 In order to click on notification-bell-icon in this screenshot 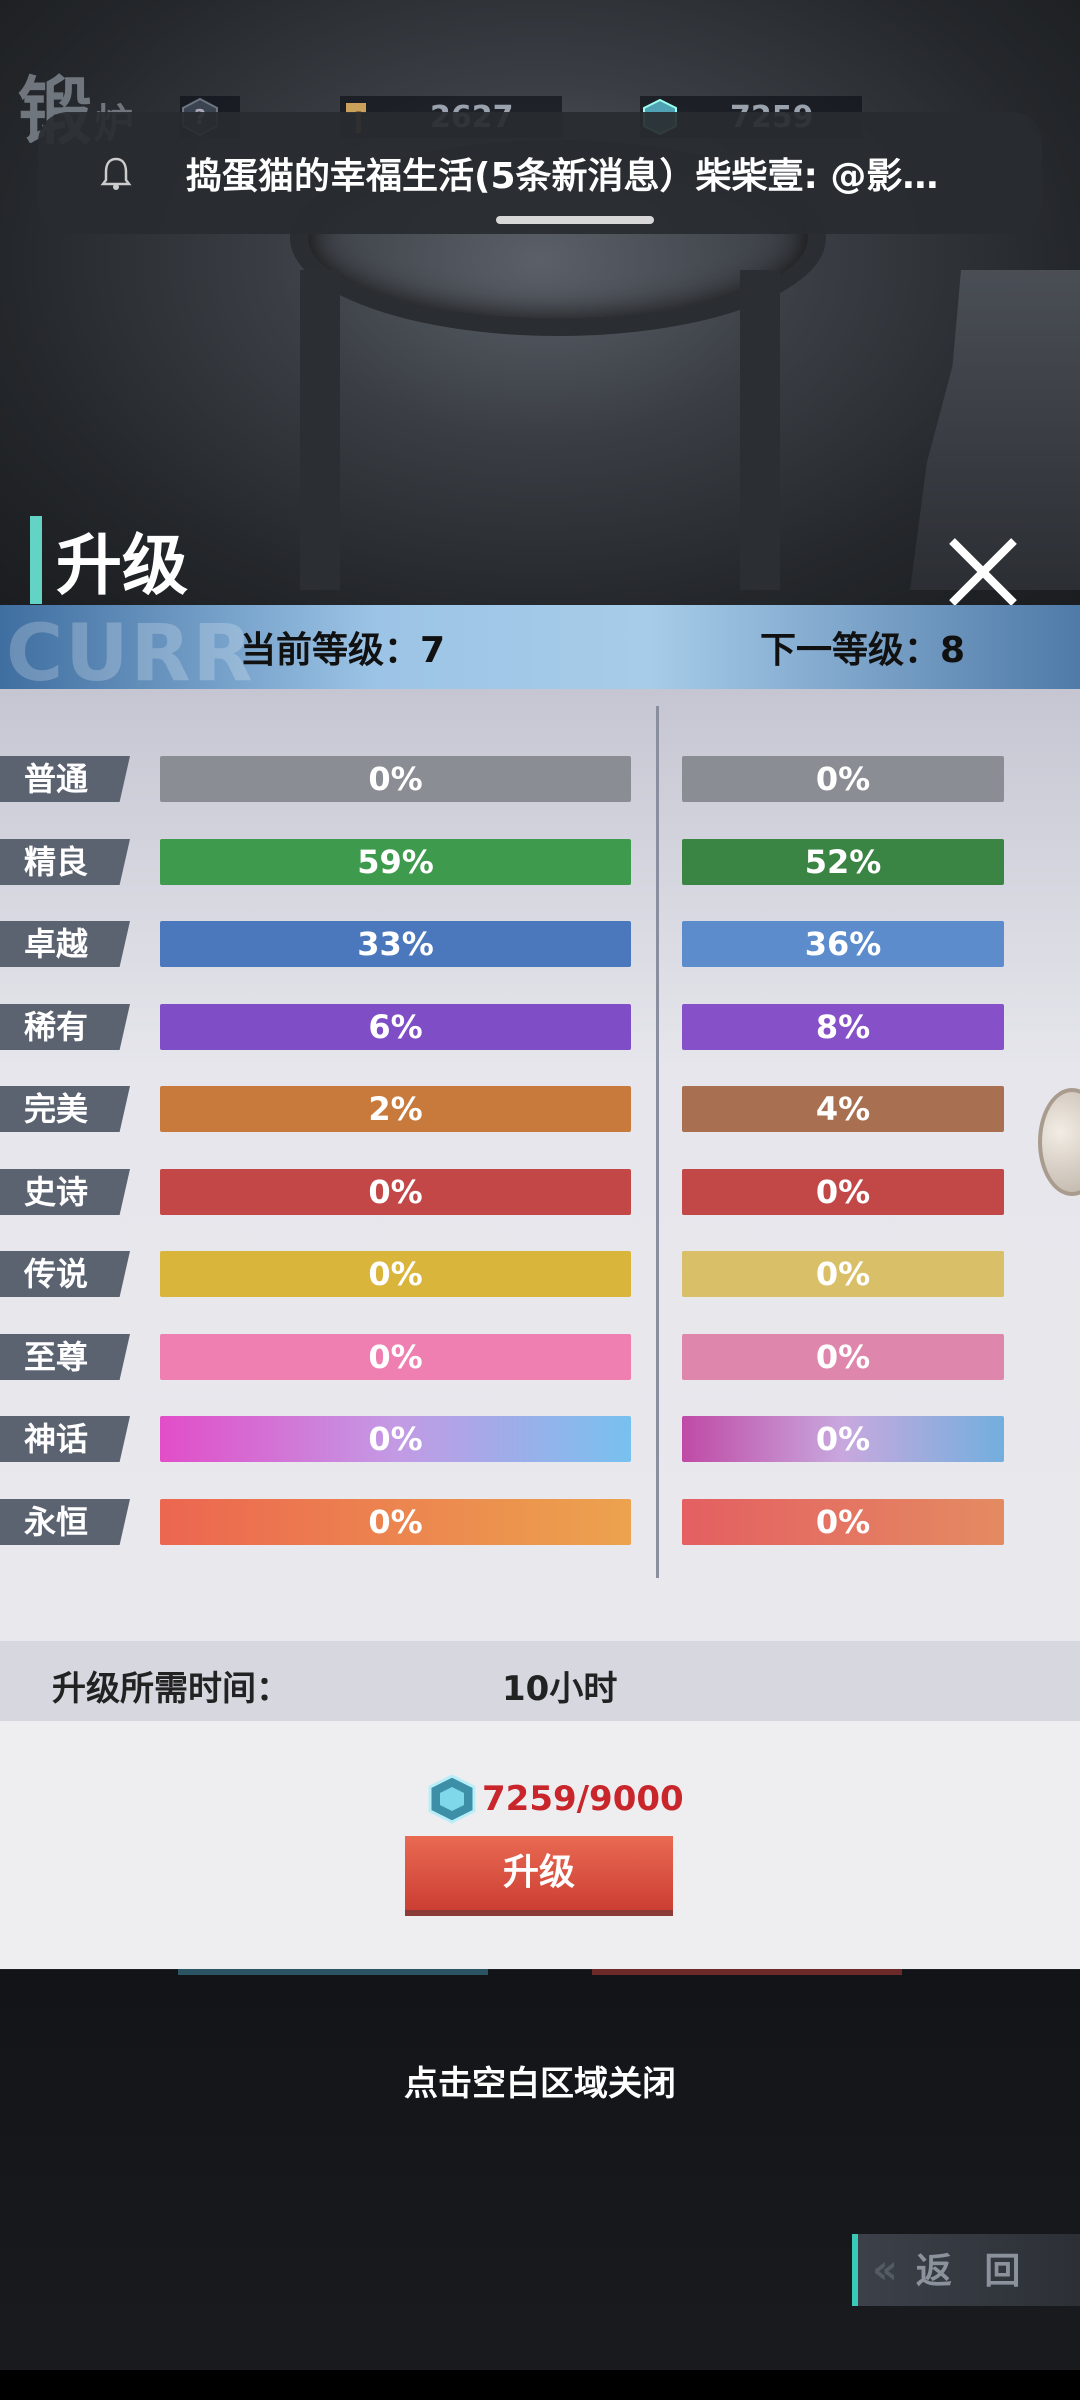, I will do `click(116, 173)`.